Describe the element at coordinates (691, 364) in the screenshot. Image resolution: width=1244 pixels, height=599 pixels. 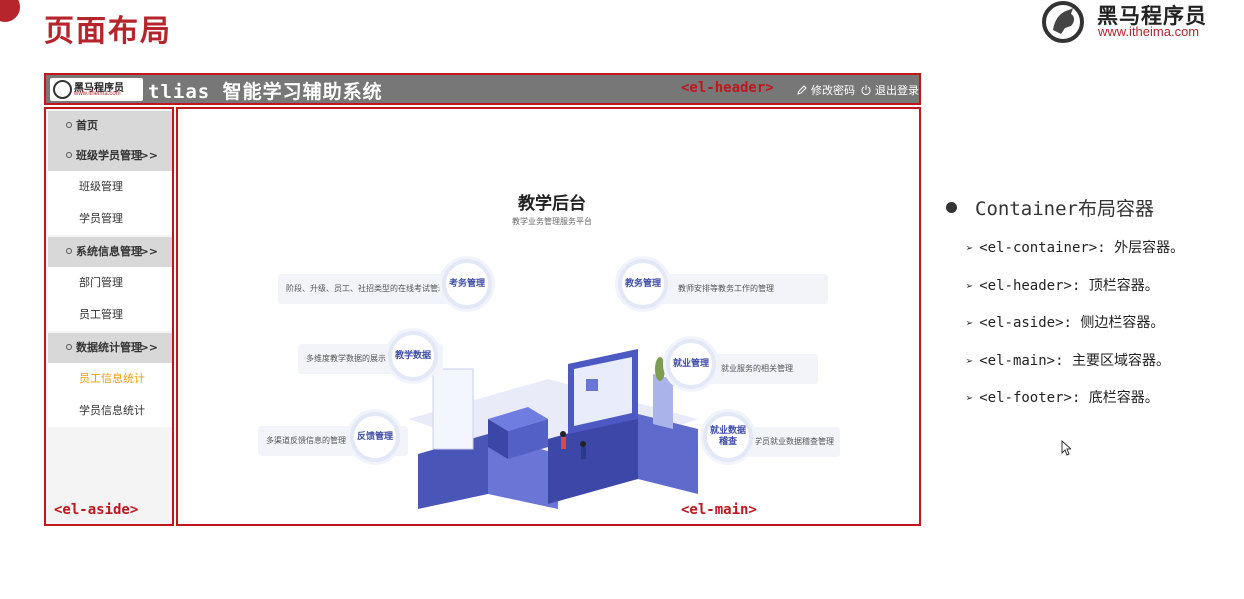
I see `feature-bubble-employment: 就业管理` at that location.